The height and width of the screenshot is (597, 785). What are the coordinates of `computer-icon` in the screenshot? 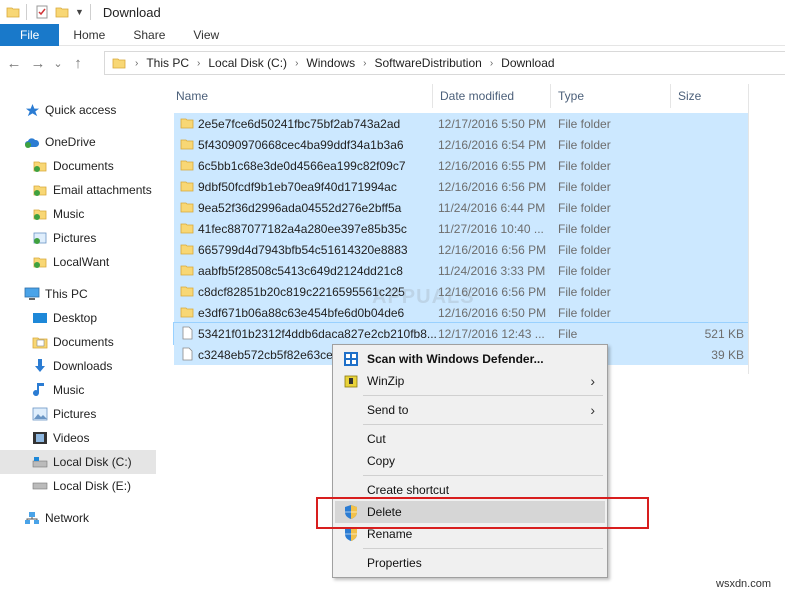 It's located at (32, 294).